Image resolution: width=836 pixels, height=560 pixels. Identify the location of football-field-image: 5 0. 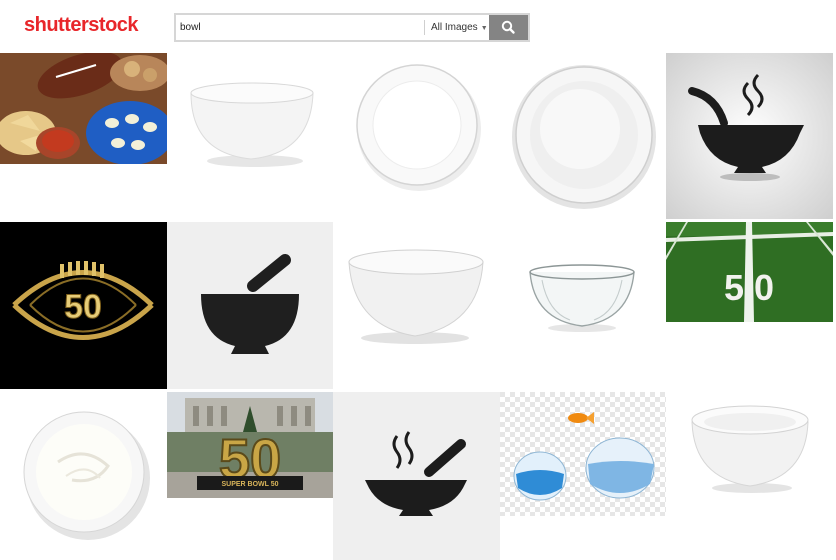
(749, 272).